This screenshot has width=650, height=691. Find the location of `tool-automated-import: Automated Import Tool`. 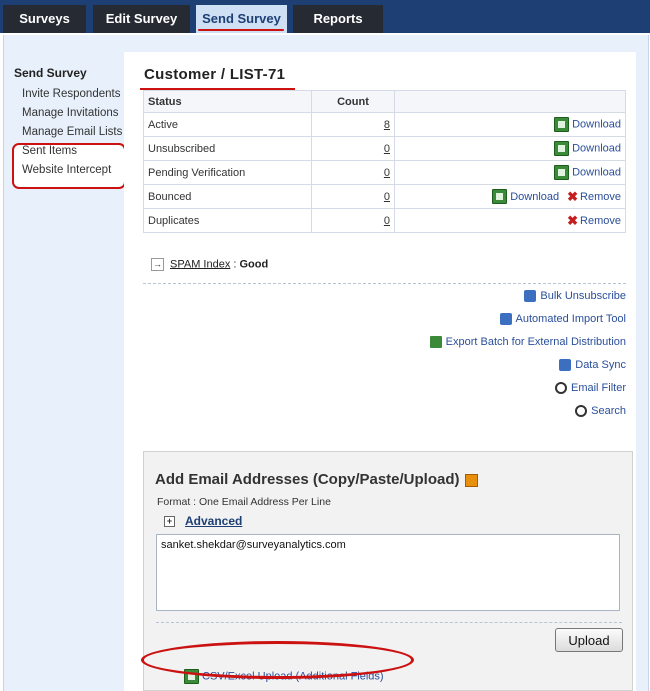

tool-automated-import: Automated Import Tool is located at coordinates (528, 319).